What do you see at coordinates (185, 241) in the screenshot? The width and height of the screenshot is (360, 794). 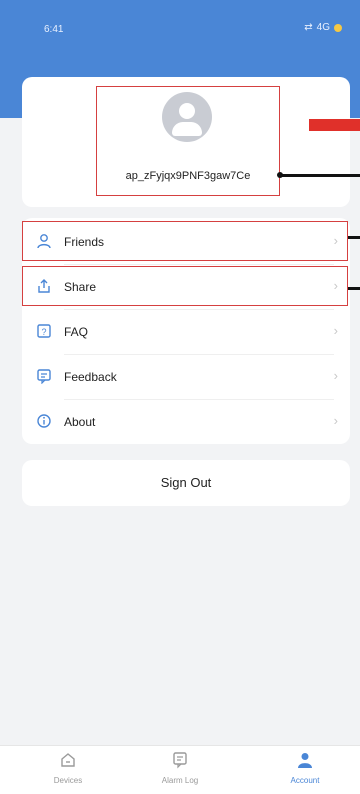 I see `annotation-box-friends` at bounding box center [185, 241].